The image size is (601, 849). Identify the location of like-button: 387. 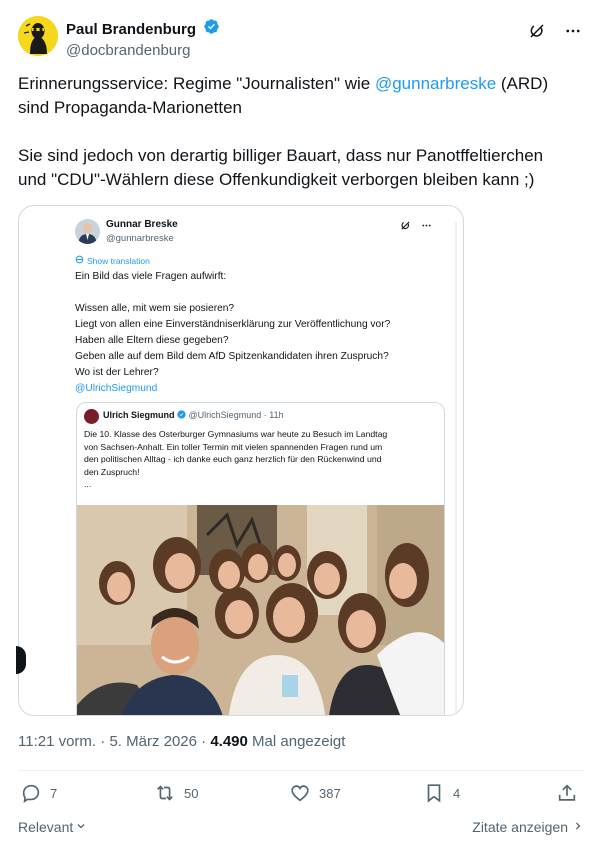
(315, 793).